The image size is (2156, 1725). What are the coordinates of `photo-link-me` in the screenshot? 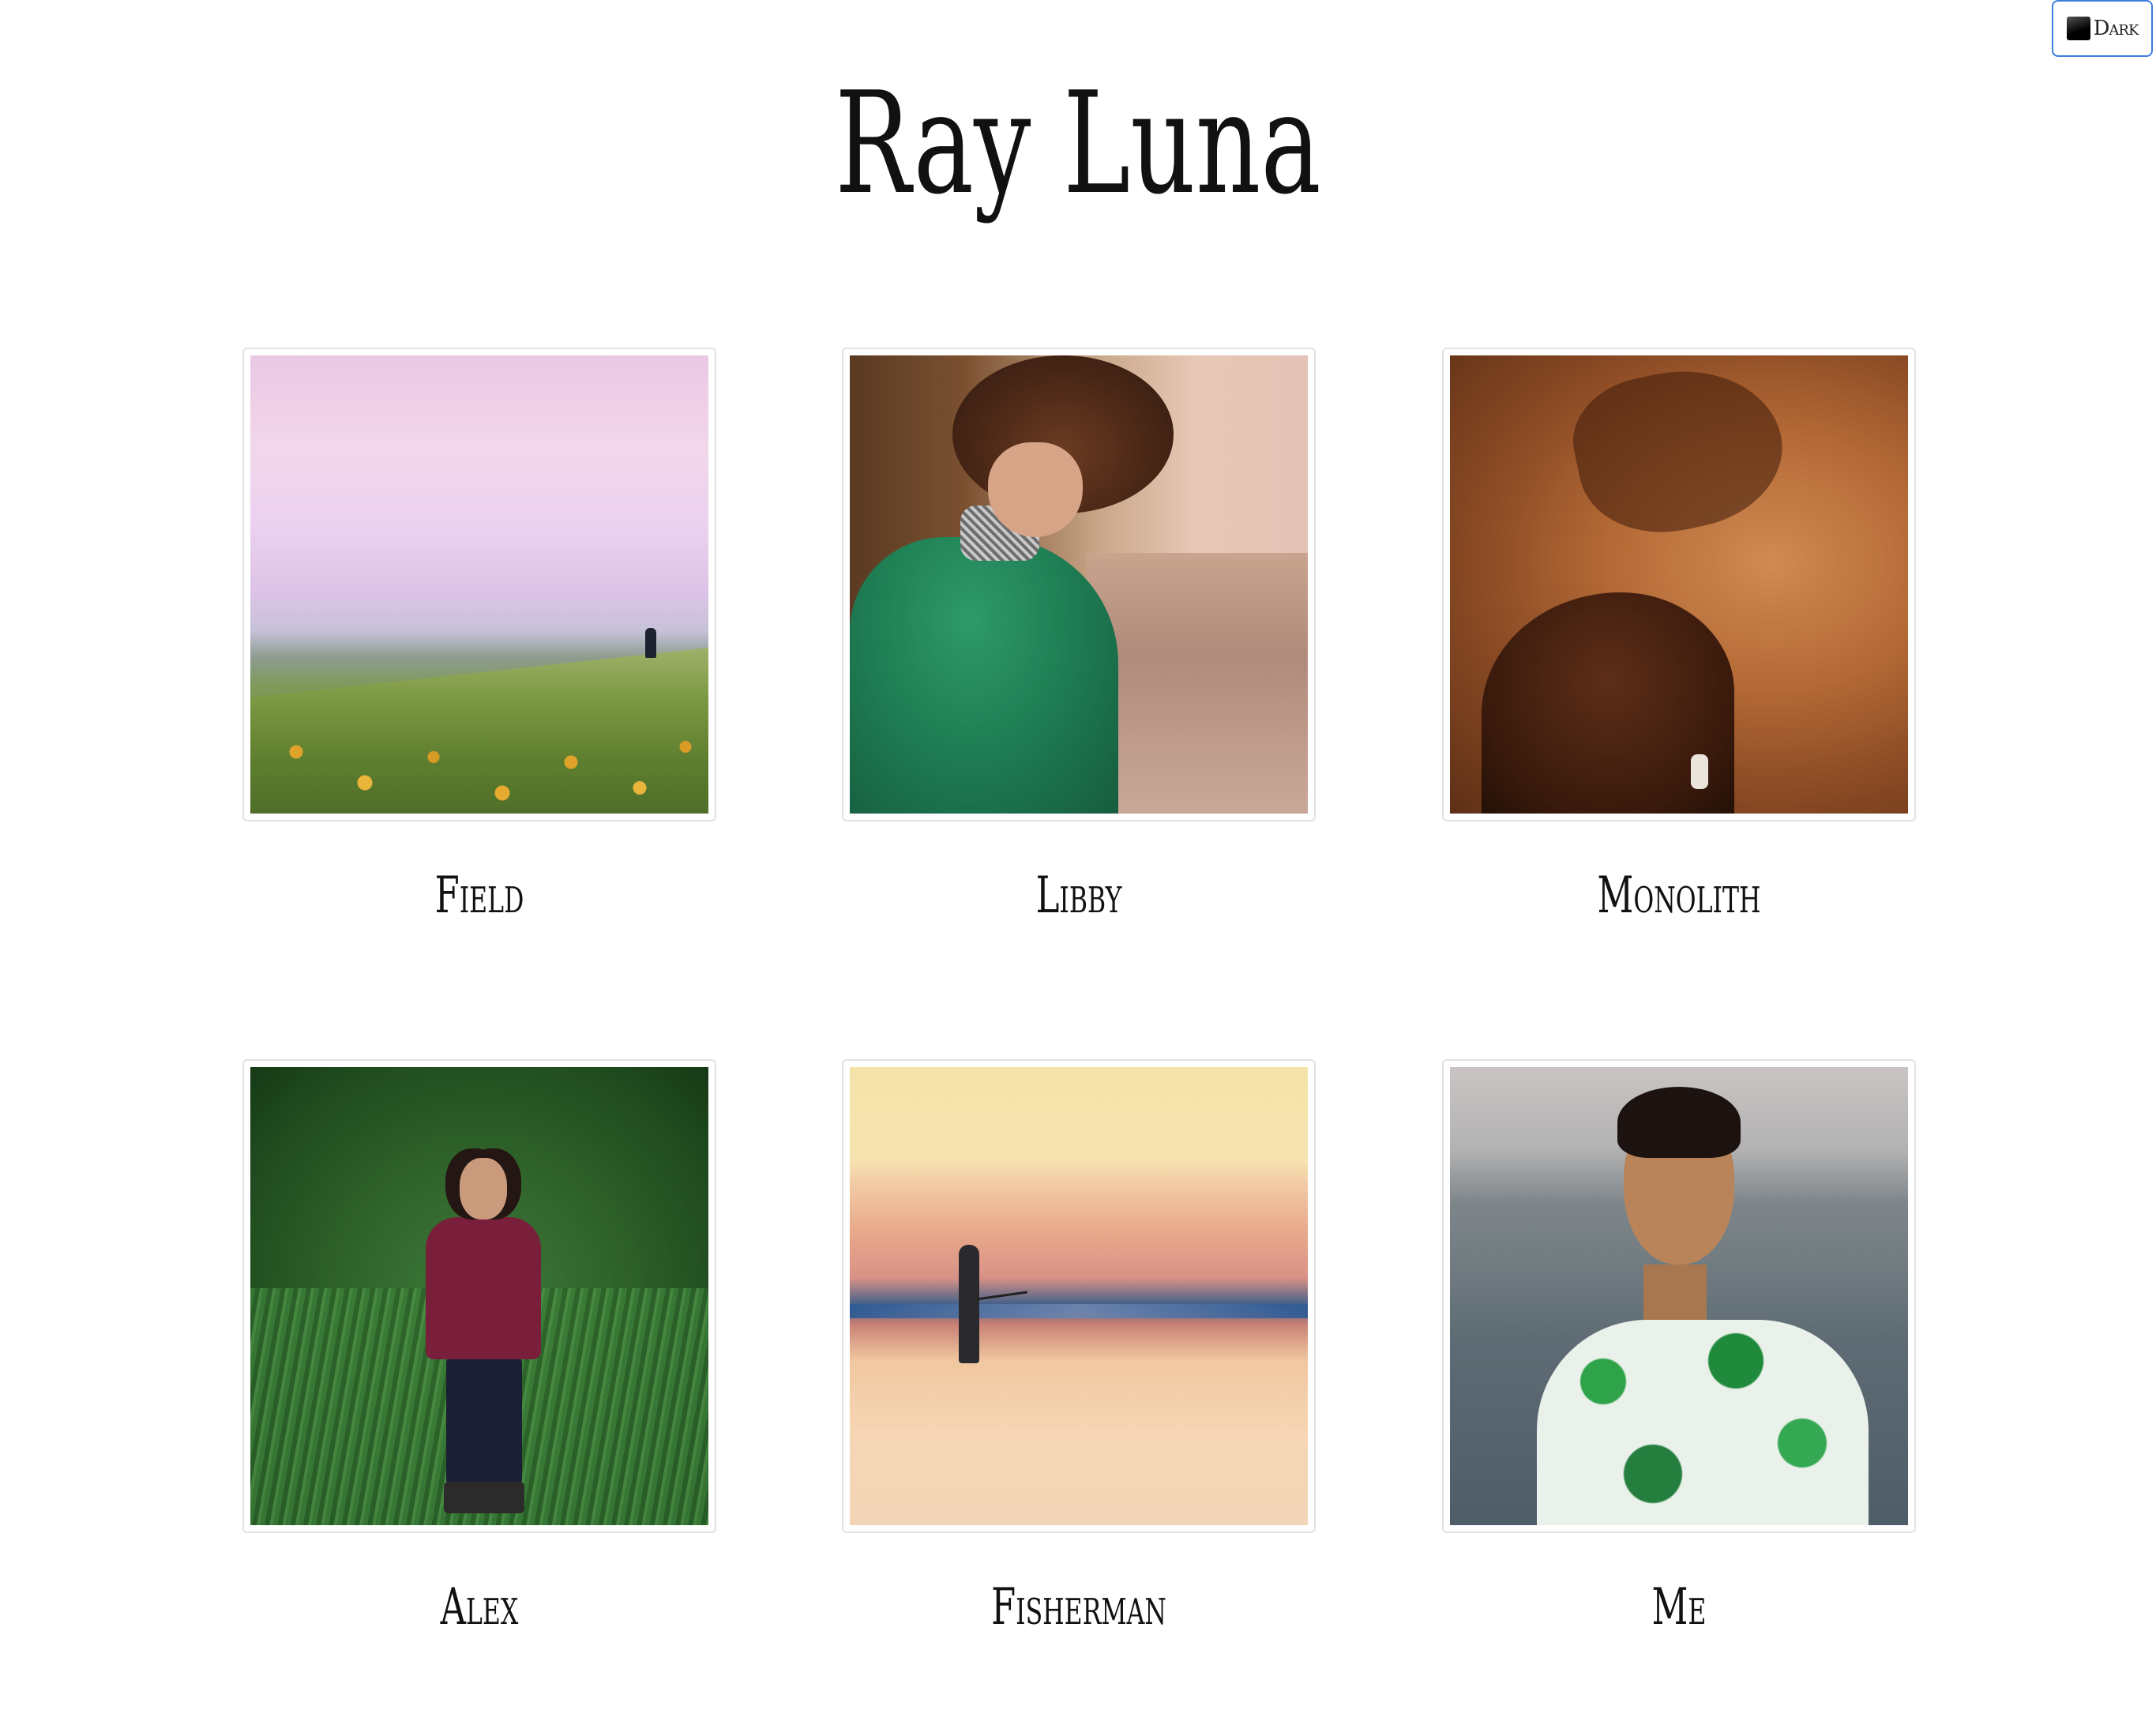 It's located at (1679, 1296).